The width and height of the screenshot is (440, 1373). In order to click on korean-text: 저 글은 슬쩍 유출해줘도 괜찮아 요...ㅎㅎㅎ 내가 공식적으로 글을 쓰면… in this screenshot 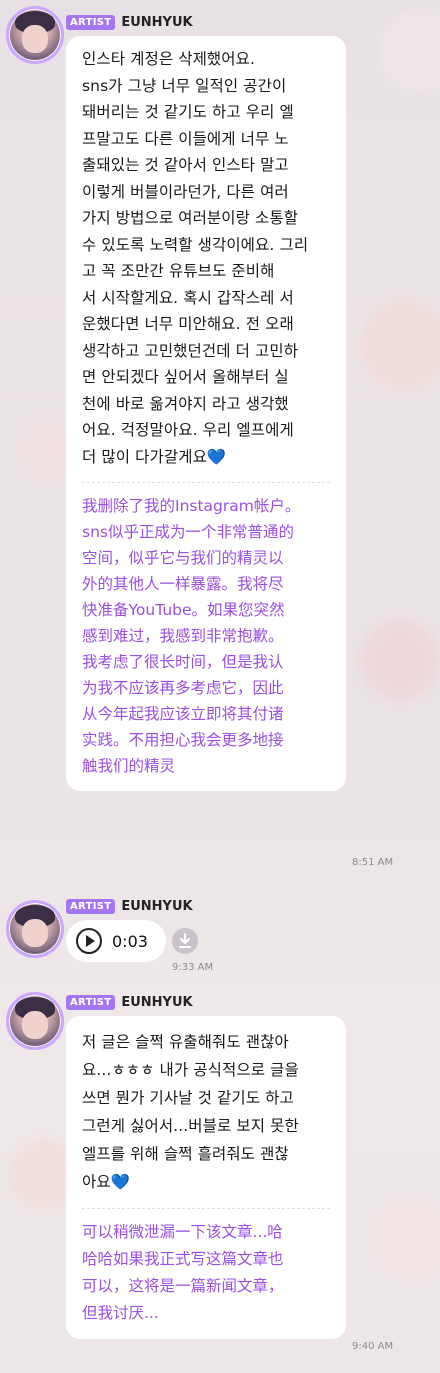, I will do `click(206, 1112)`.